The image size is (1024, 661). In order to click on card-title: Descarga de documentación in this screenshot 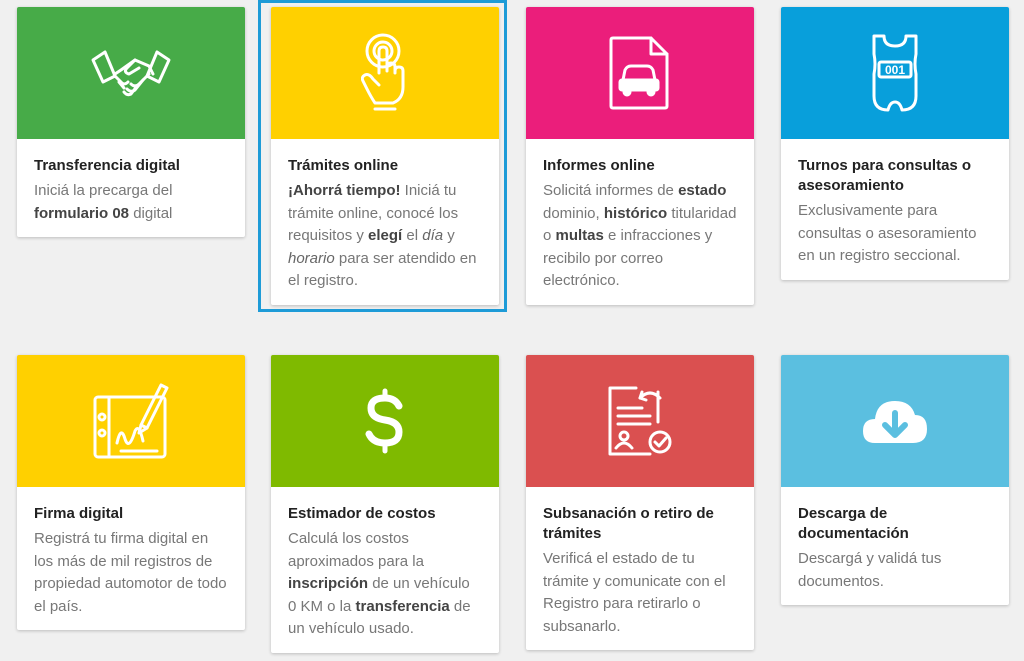, I will do `click(853, 523)`.